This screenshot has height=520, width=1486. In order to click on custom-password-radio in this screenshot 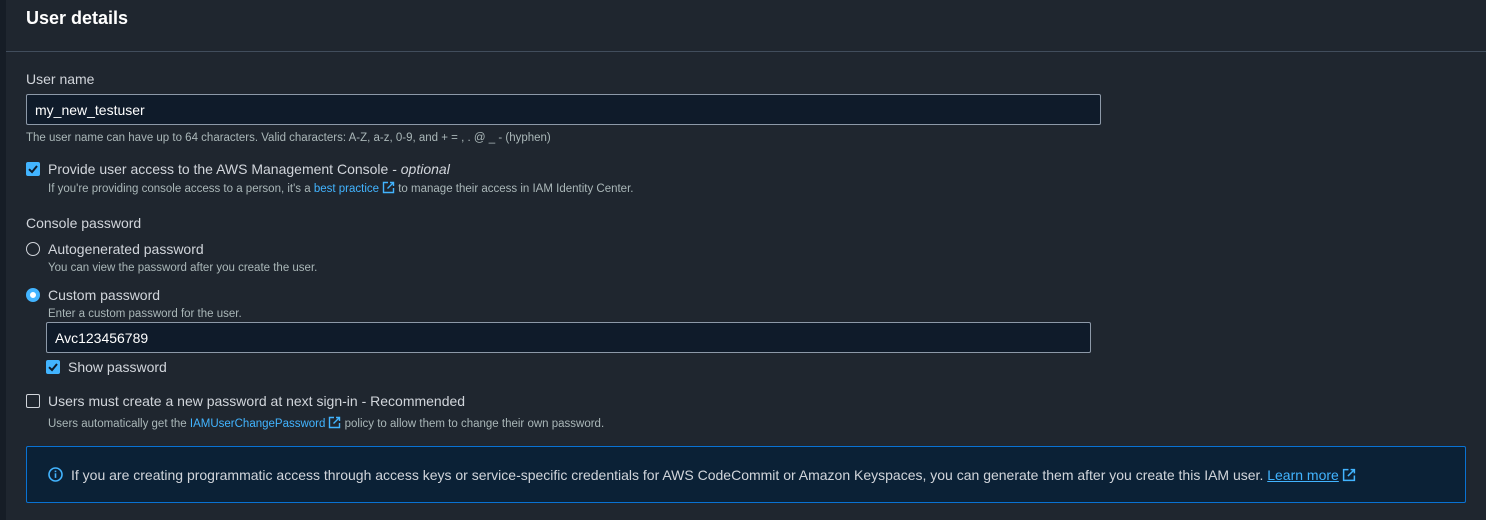, I will do `click(33, 295)`.